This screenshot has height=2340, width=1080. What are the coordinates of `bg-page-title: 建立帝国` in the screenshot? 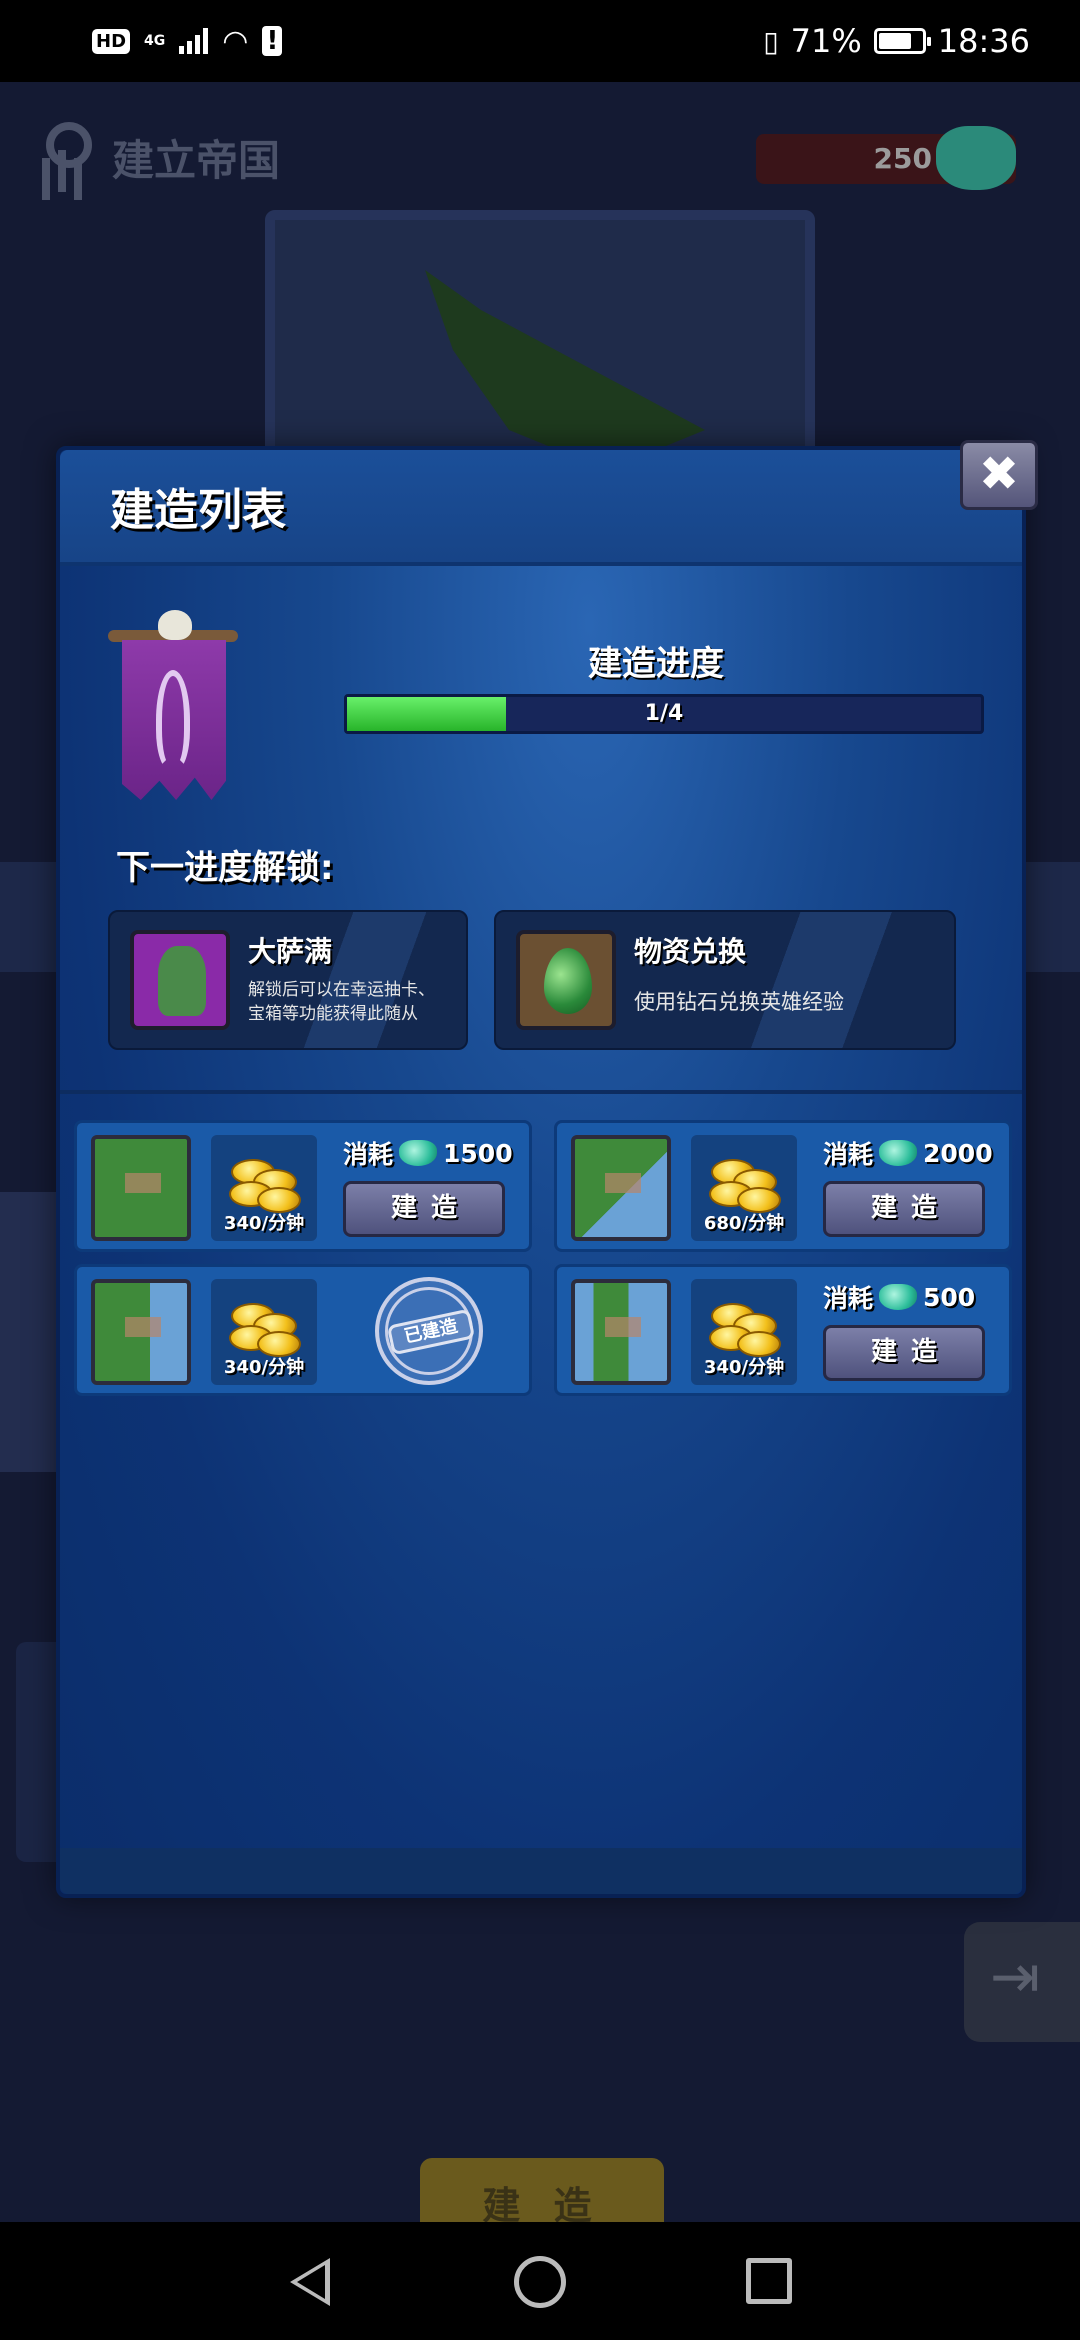 It's located at (196, 160).